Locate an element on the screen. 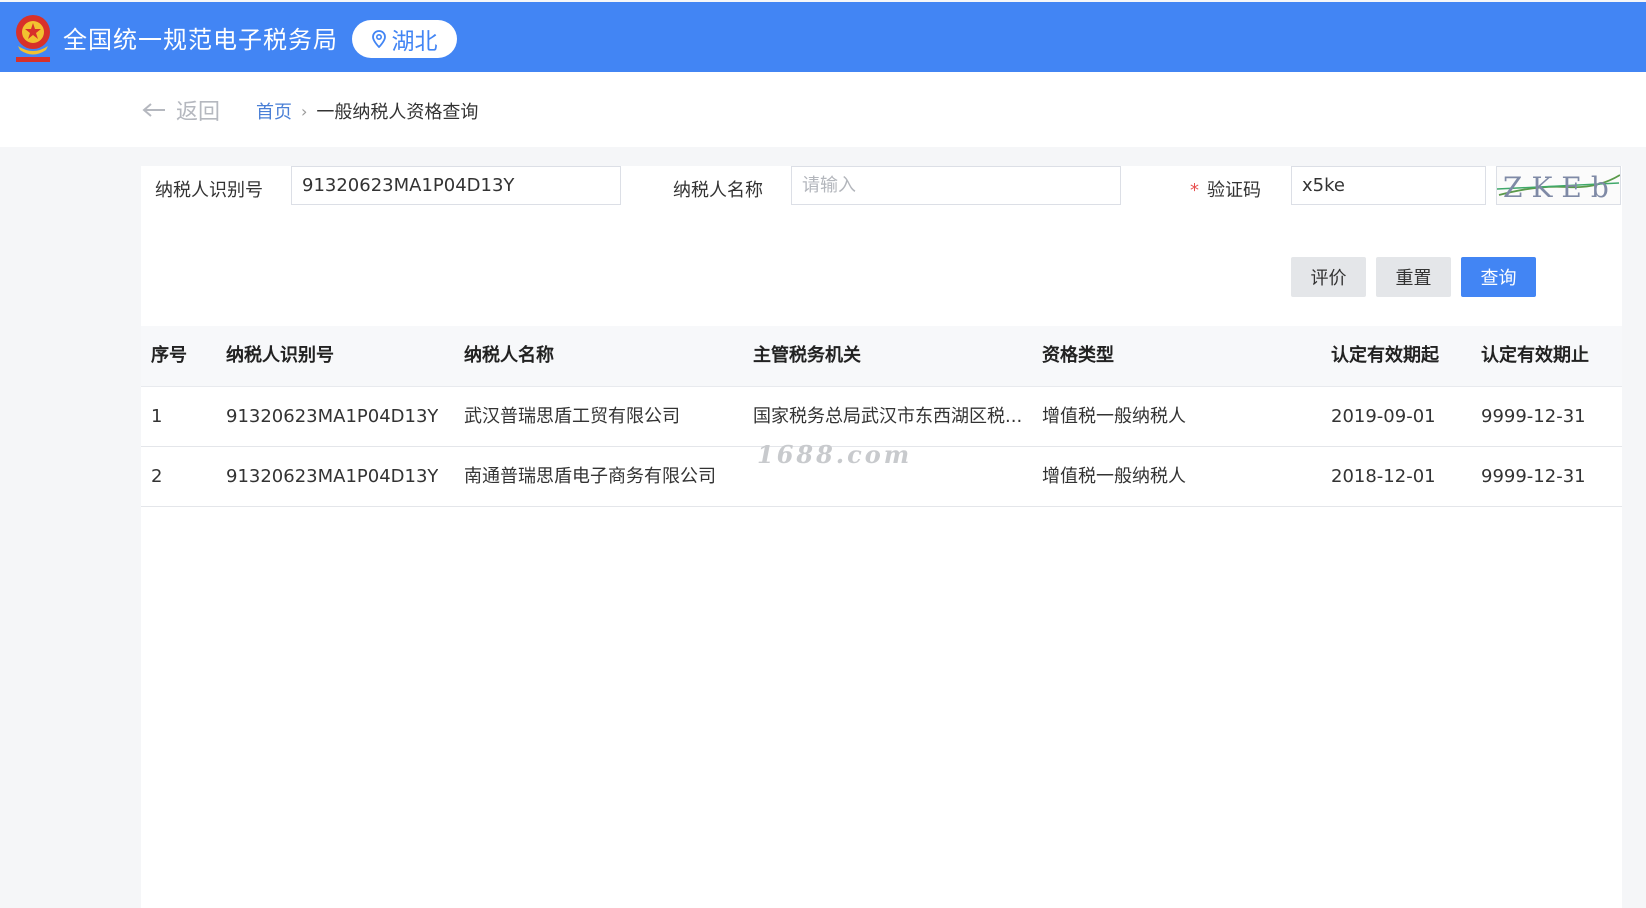  captcha-image-text: ZKEb is located at coordinates (1560, 187).